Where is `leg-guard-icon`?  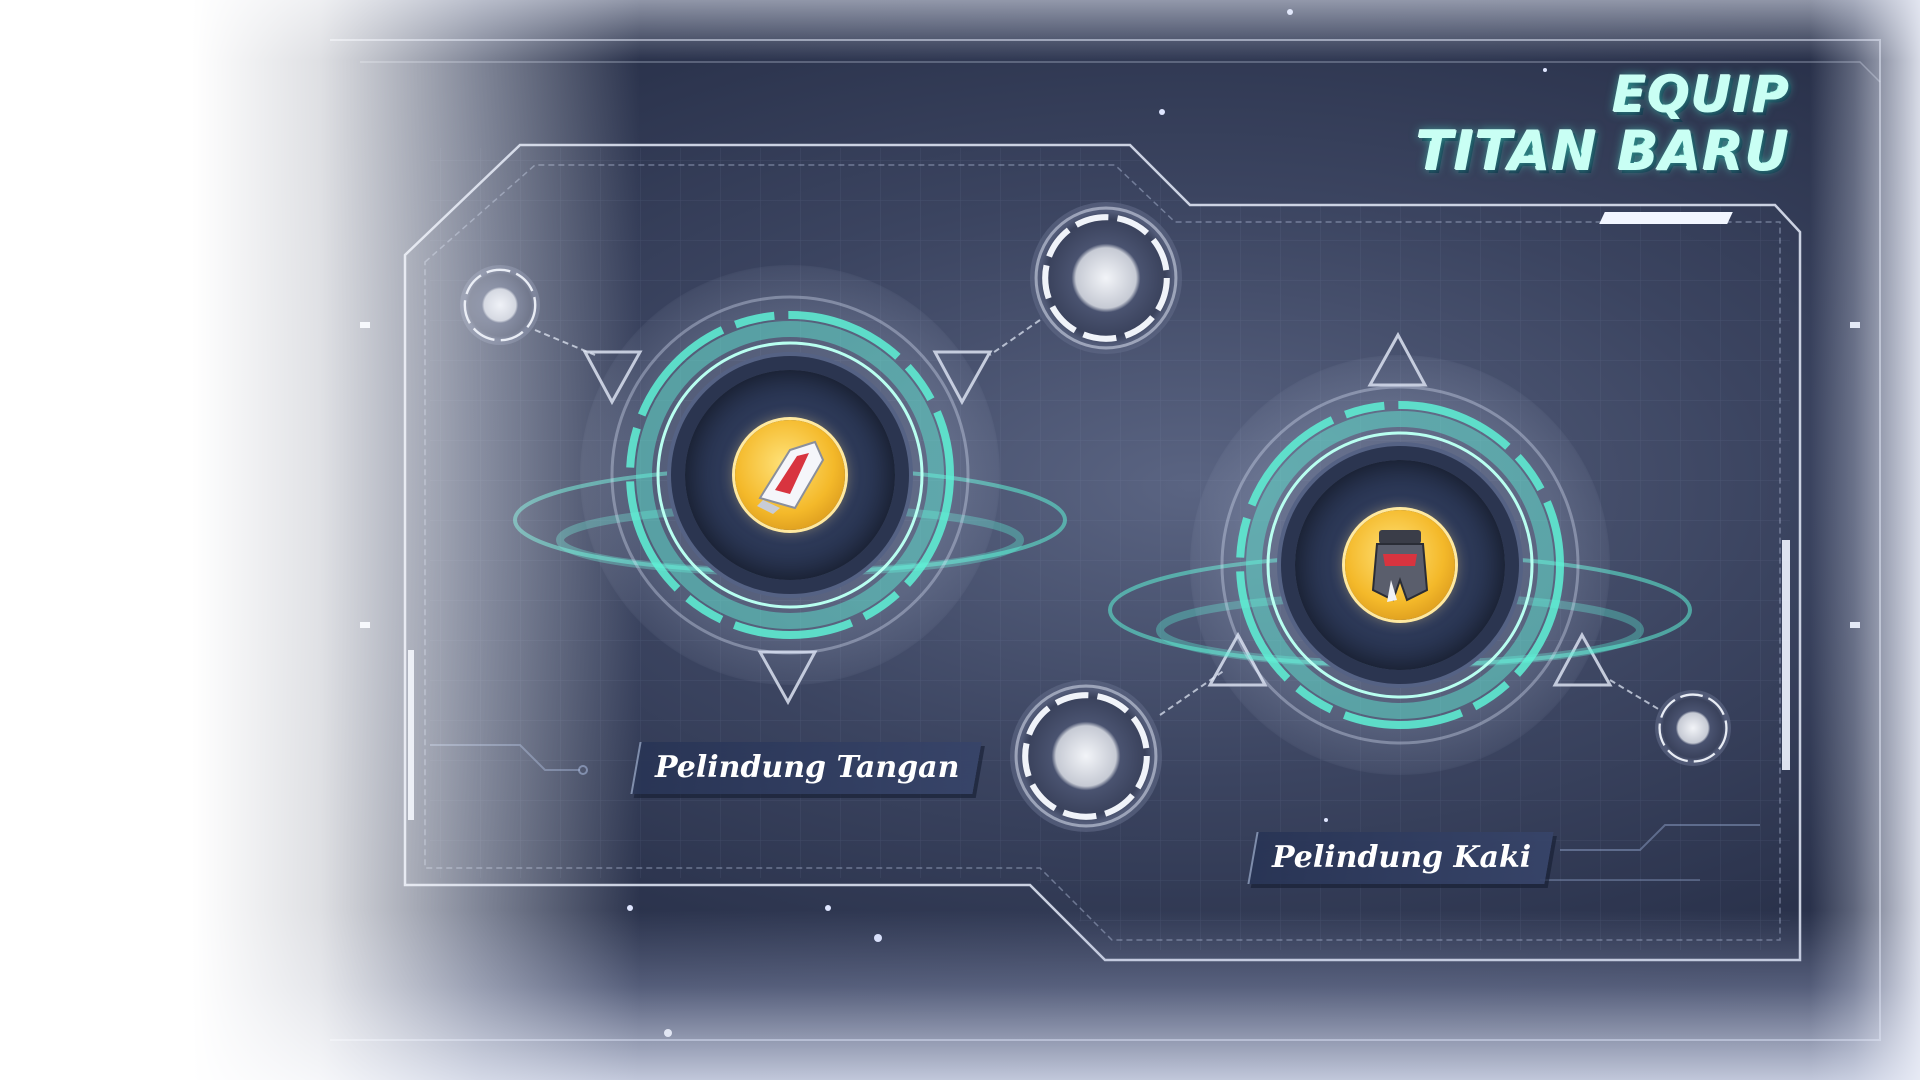 leg-guard-icon is located at coordinates (1400, 565).